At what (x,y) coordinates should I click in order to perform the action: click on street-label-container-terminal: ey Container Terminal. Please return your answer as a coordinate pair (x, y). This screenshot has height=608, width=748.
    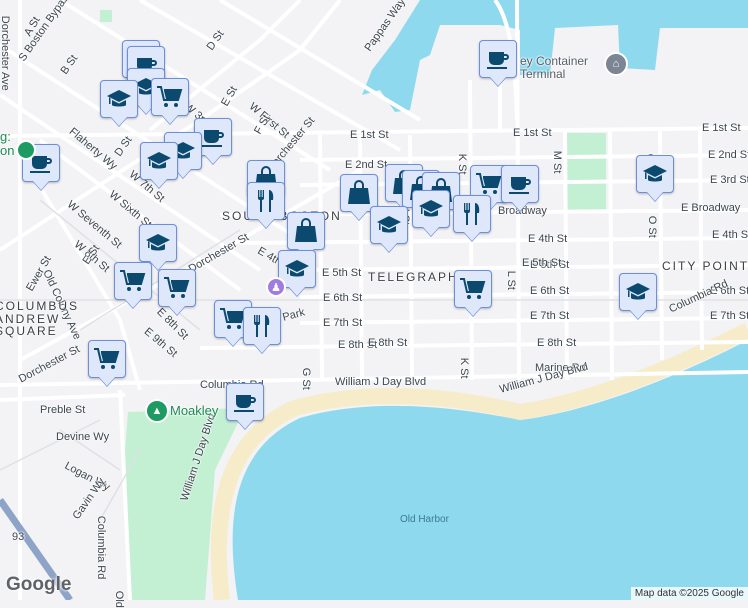
    Looking at the image, I should click on (554, 67).